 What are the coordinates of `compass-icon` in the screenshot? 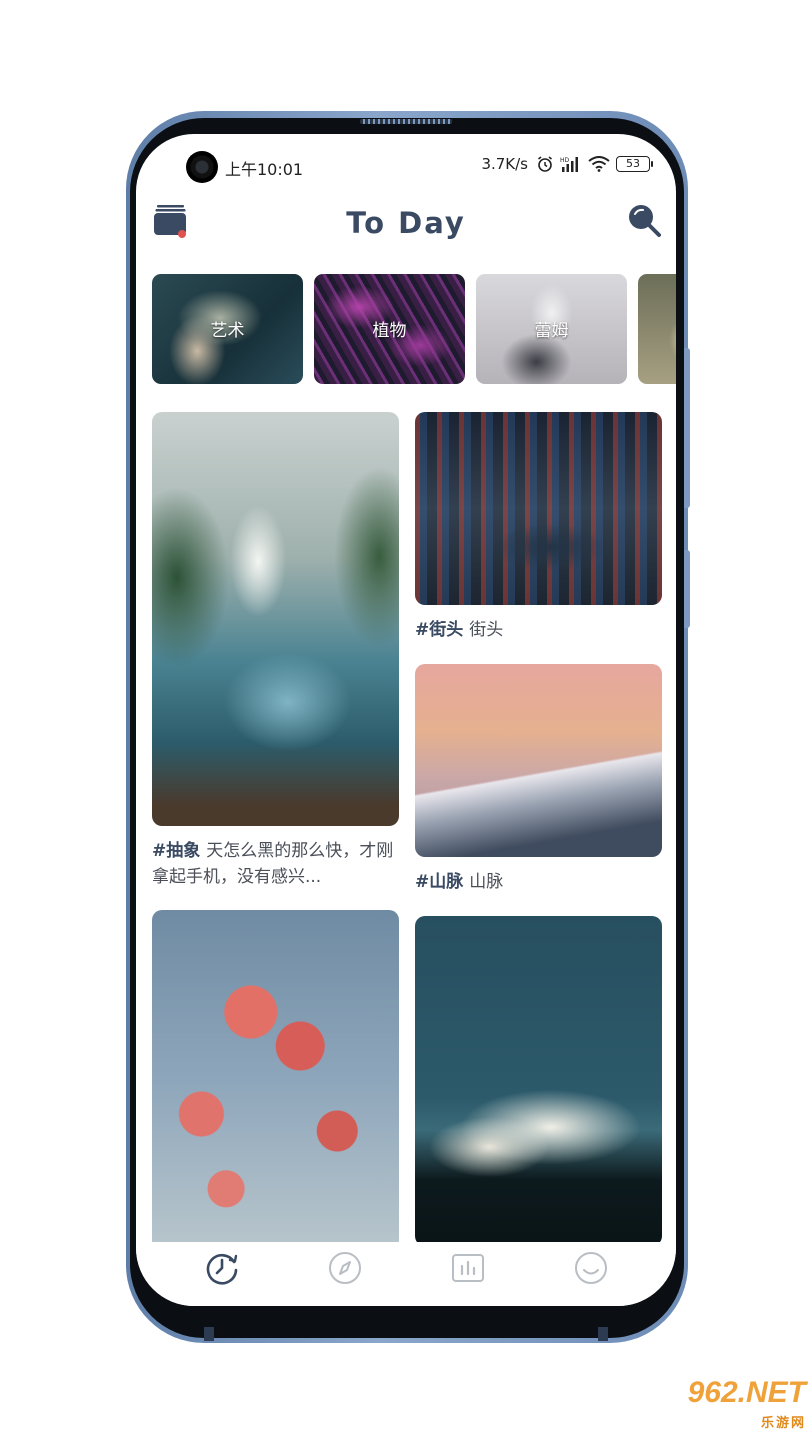 It's located at (345, 1270).